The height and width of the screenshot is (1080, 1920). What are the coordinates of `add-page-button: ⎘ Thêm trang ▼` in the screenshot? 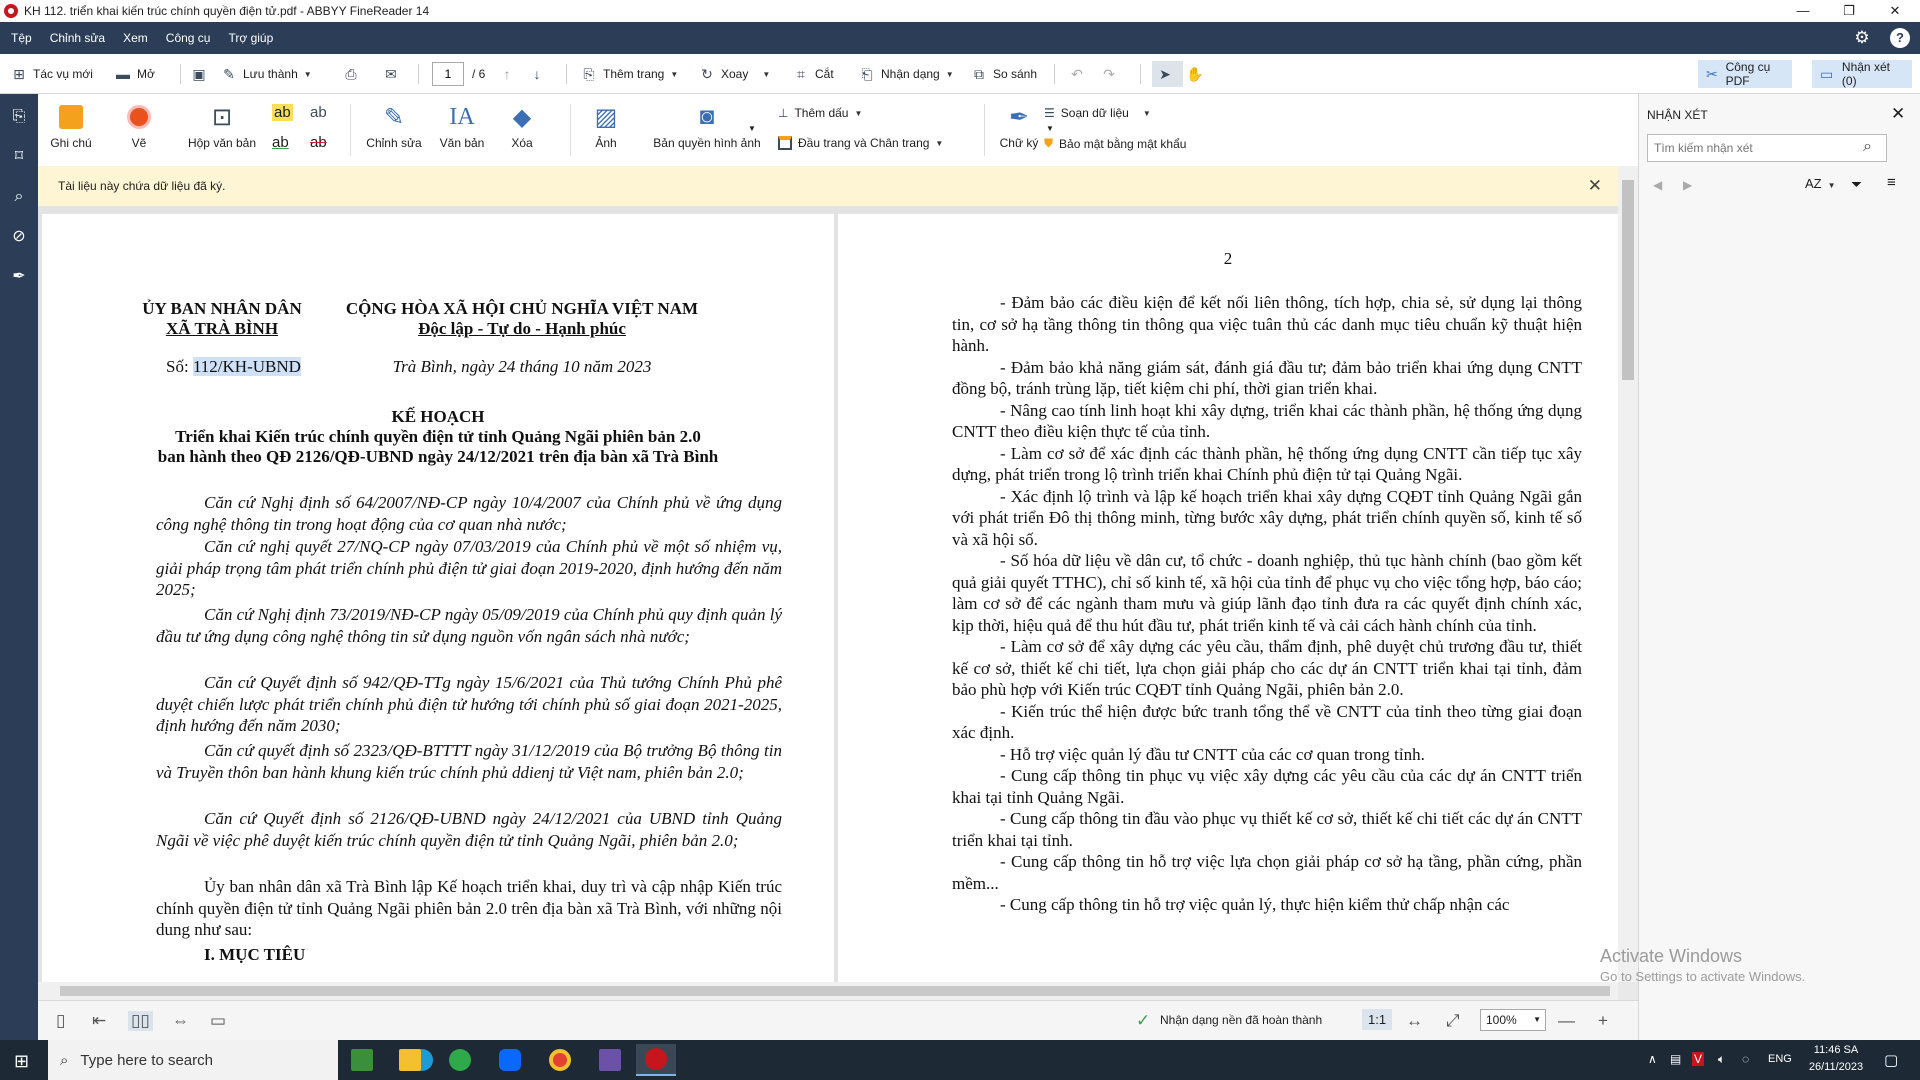 It's located at (629, 74).